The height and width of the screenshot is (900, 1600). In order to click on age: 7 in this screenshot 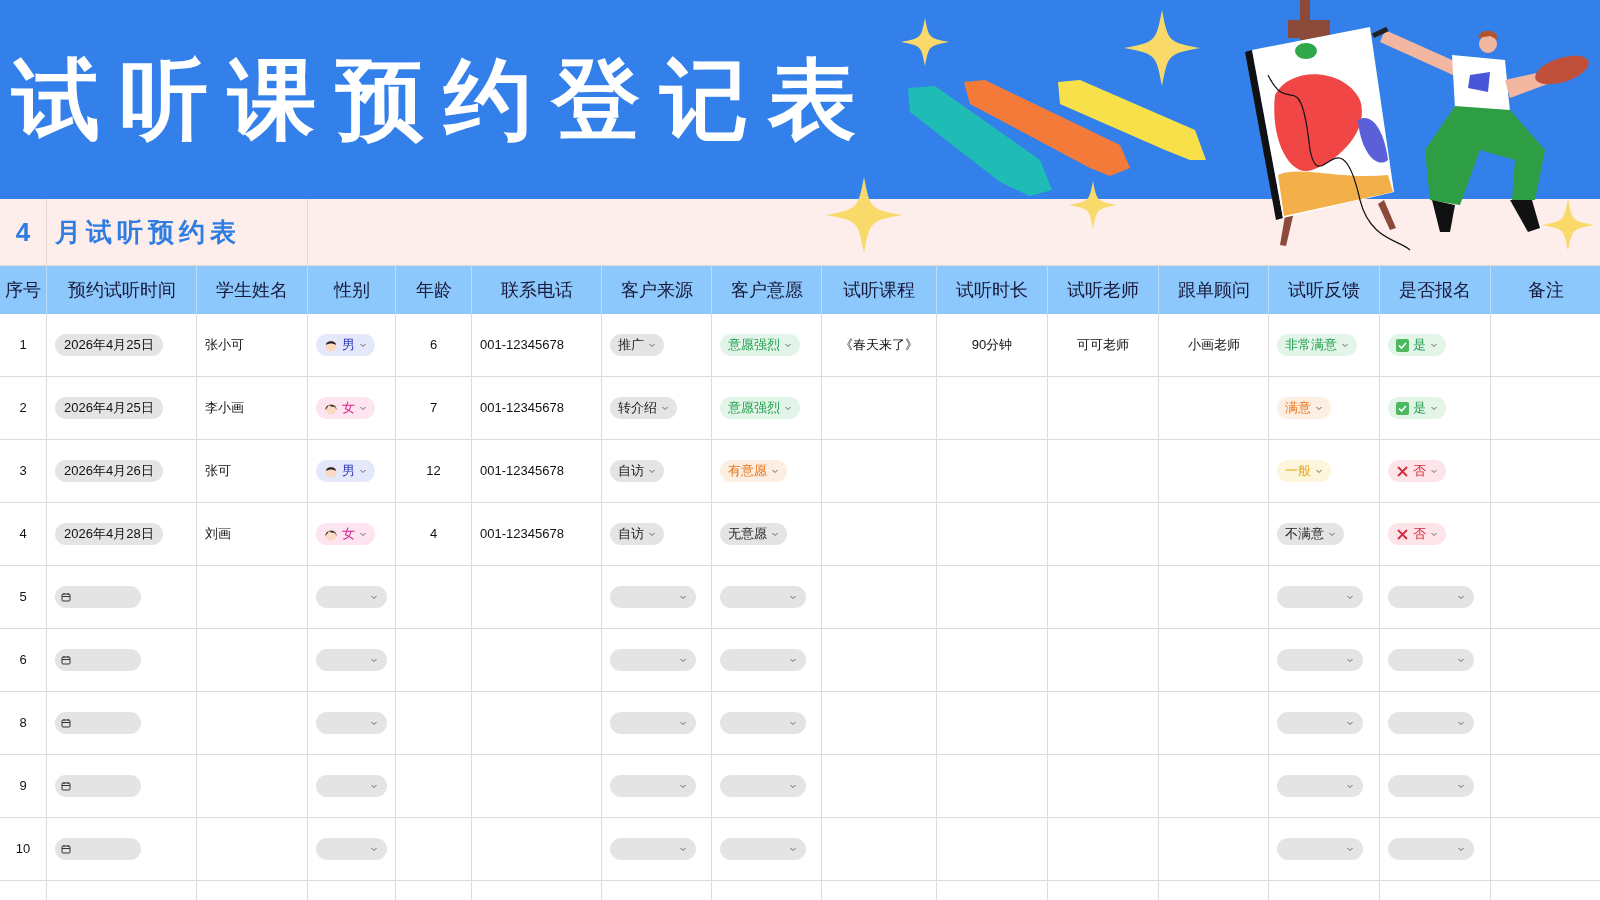, I will do `click(433, 408)`.